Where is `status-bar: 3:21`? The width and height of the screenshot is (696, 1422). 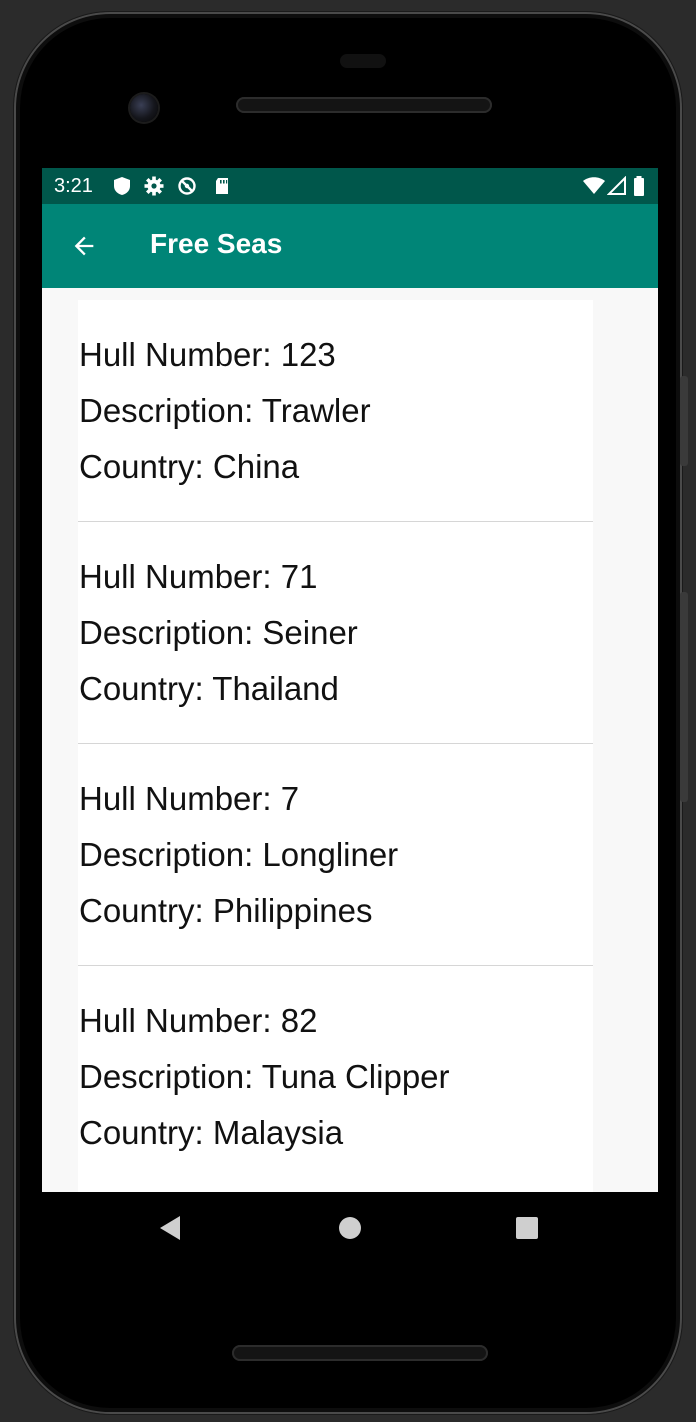
status-bar: 3:21 is located at coordinates (350, 186).